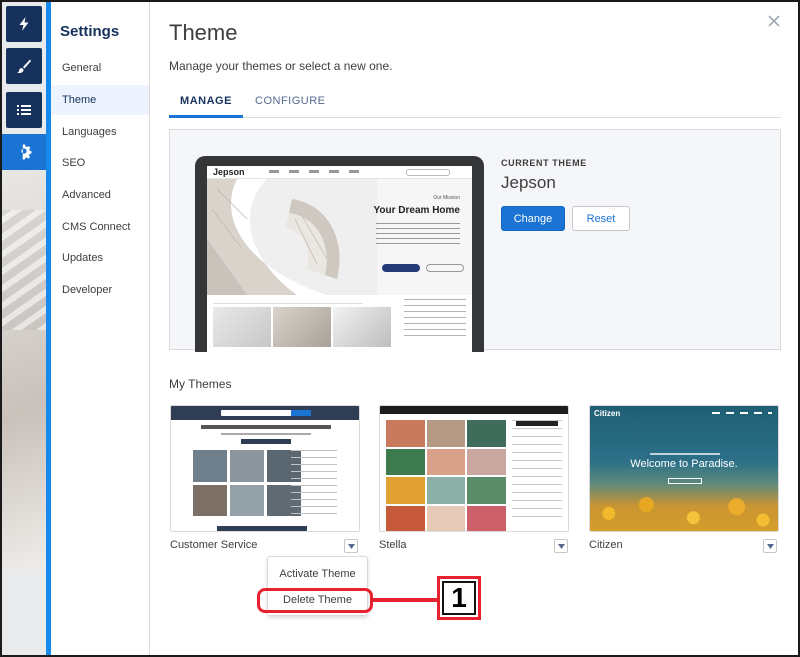 The image size is (800, 657). Describe the element at coordinates (214, 545) in the screenshot. I see `theme-card-name: Customer Service` at that location.